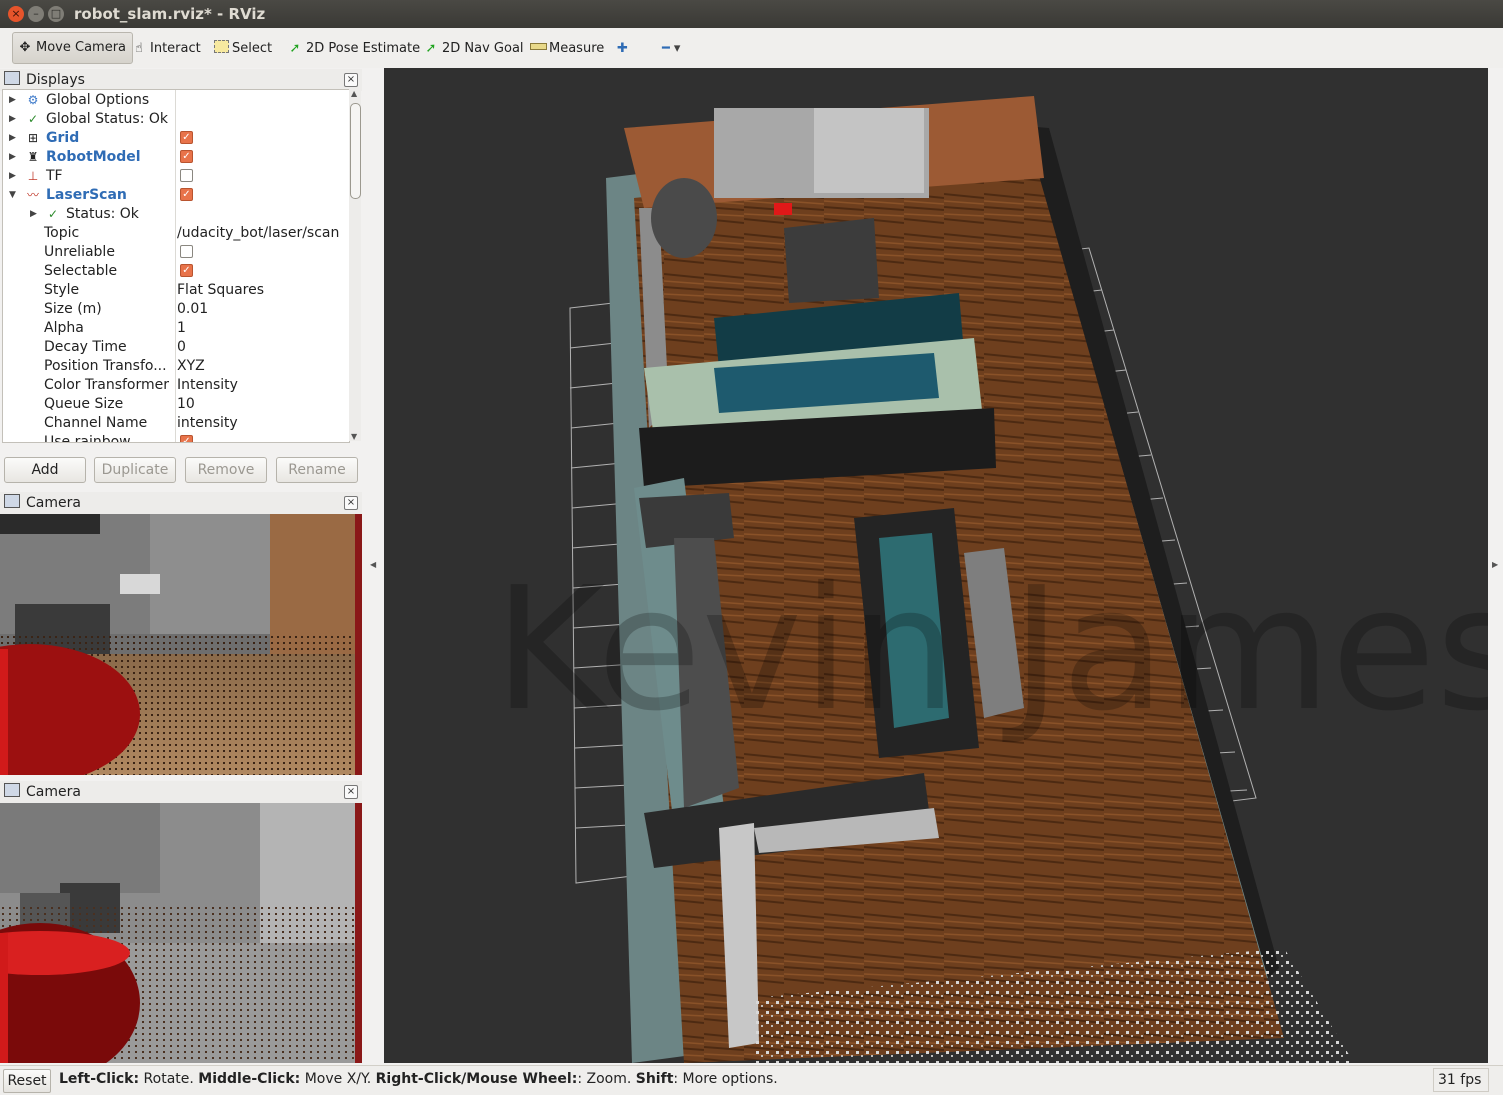 This screenshot has width=1503, height=1095. I want to click on reset-view-button: Reset, so click(27, 1081).